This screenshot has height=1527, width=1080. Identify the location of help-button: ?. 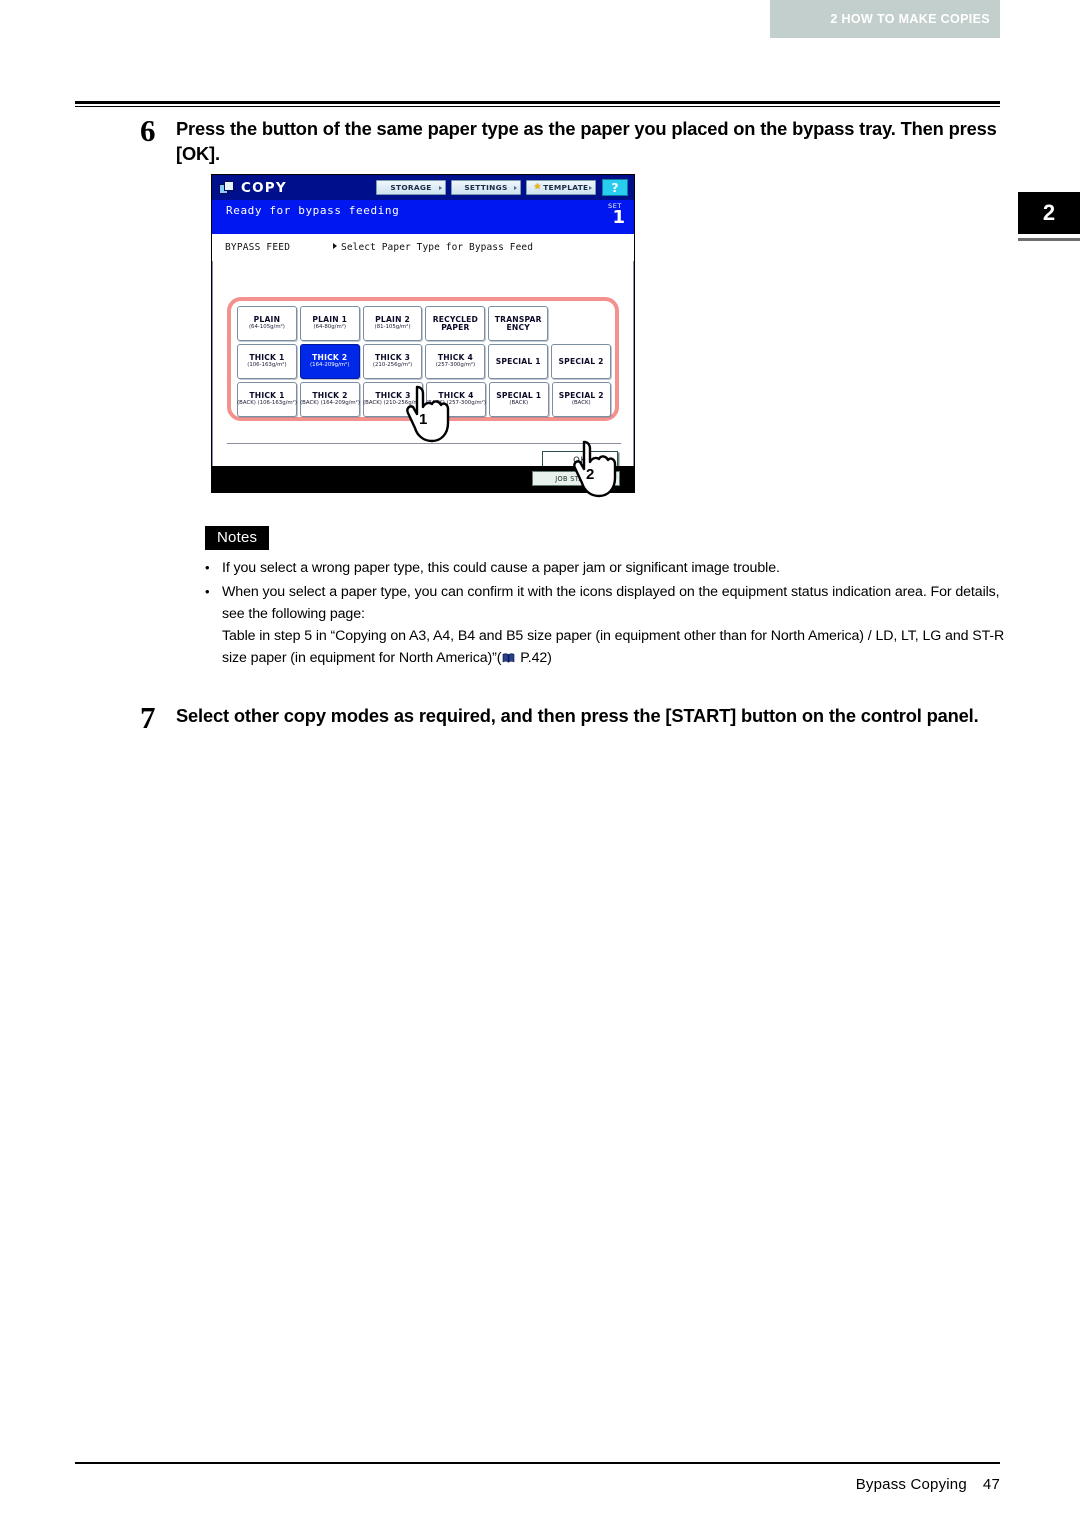
(615, 187).